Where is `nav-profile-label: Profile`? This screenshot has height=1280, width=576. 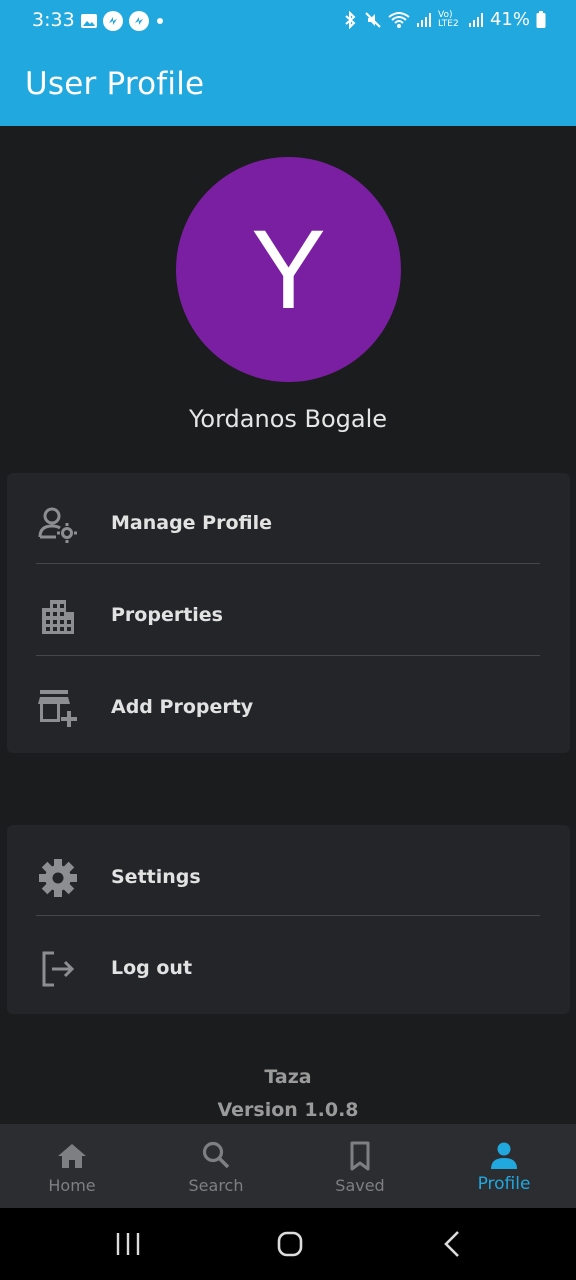
nav-profile-label: Profile is located at coordinates (504, 1184).